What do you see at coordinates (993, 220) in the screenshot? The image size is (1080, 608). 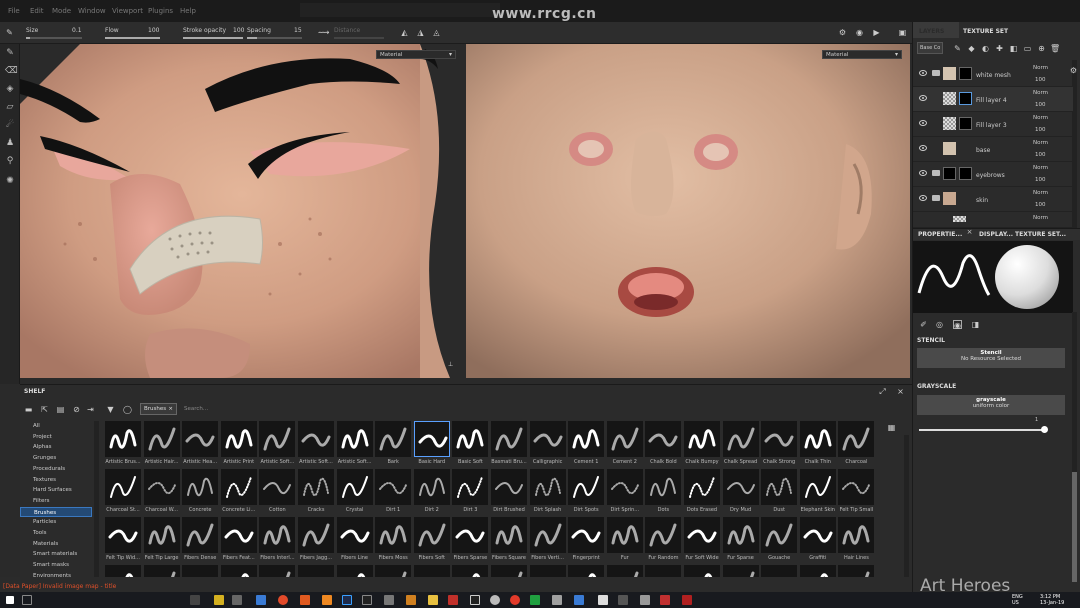 I see `layer-row: Norm` at bounding box center [993, 220].